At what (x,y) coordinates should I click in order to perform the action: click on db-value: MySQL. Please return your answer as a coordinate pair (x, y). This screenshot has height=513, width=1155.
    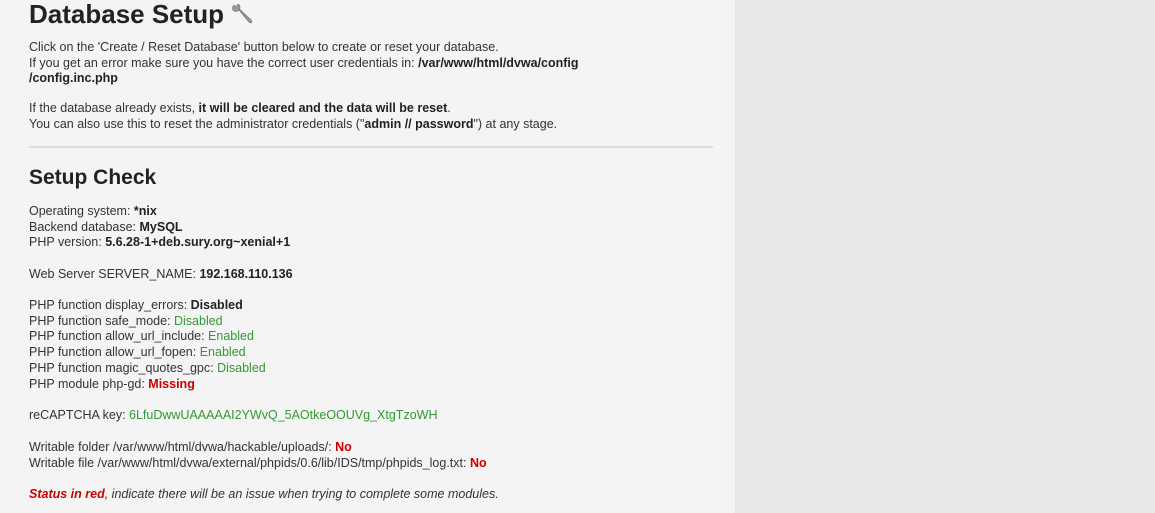
    Looking at the image, I should click on (161, 226).